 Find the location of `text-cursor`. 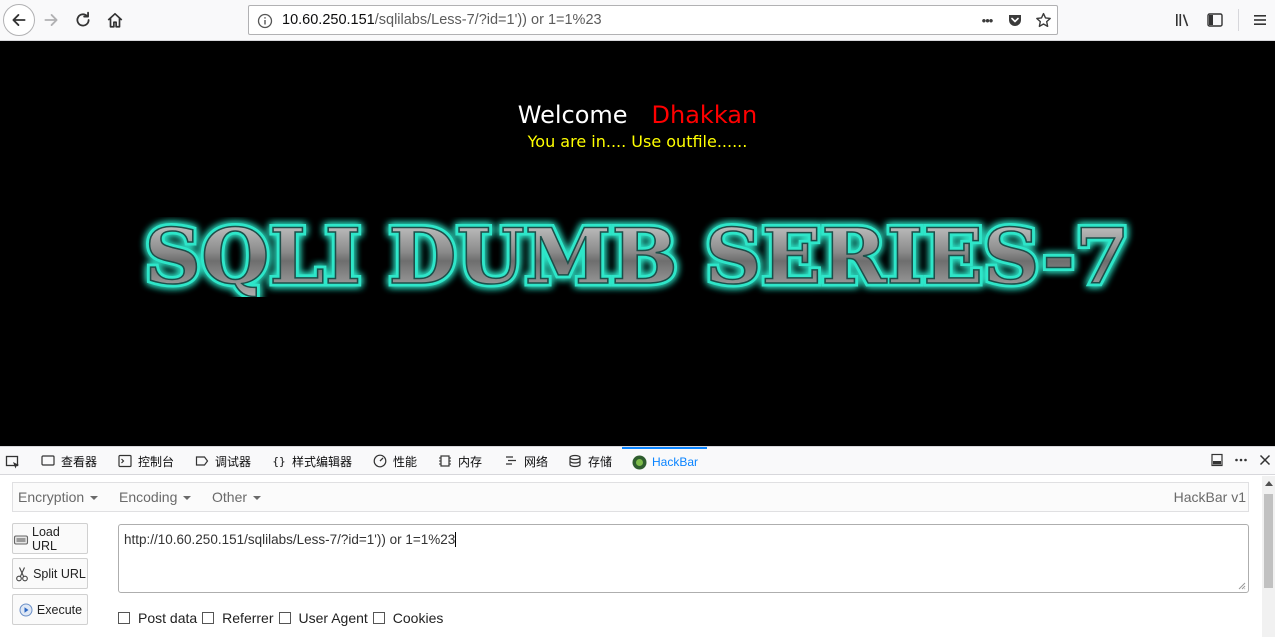

text-cursor is located at coordinates (456, 539).